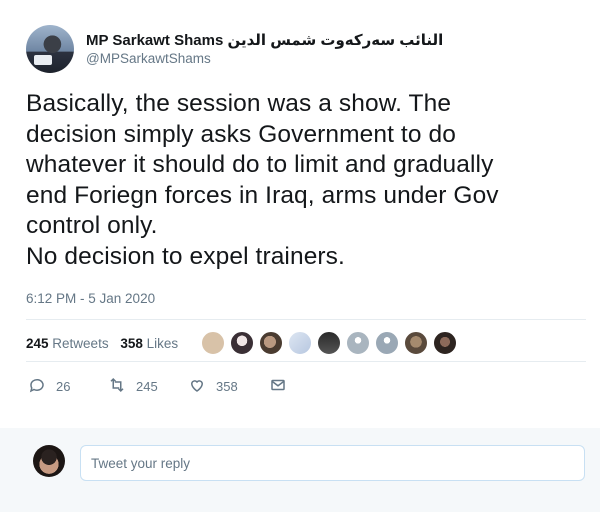  Describe the element at coordinates (185, 256) in the screenshot. I see `tweet-line: No decision to expel trainers.` at that location.